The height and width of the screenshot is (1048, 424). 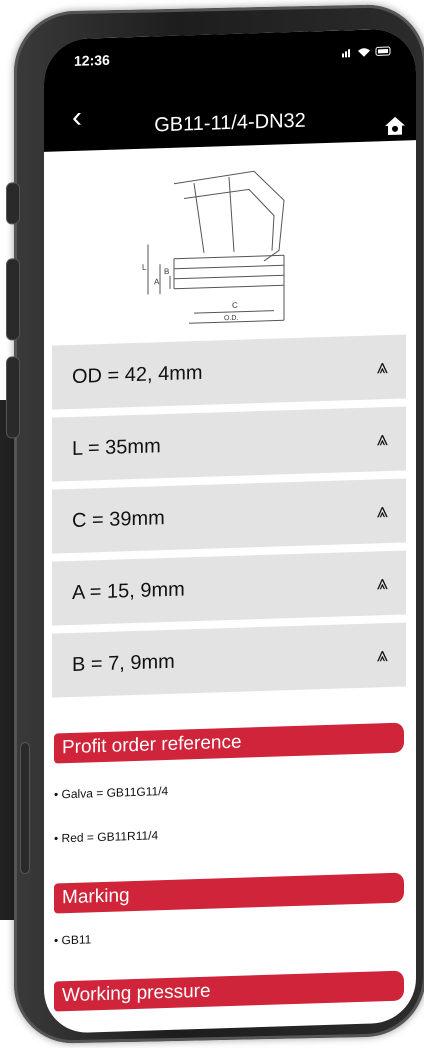 What do you see at coordinates (229, 516) in the screenshot?
I see `spec-row-c: C = 39mm ⩓` at bounding box center [229, 516].